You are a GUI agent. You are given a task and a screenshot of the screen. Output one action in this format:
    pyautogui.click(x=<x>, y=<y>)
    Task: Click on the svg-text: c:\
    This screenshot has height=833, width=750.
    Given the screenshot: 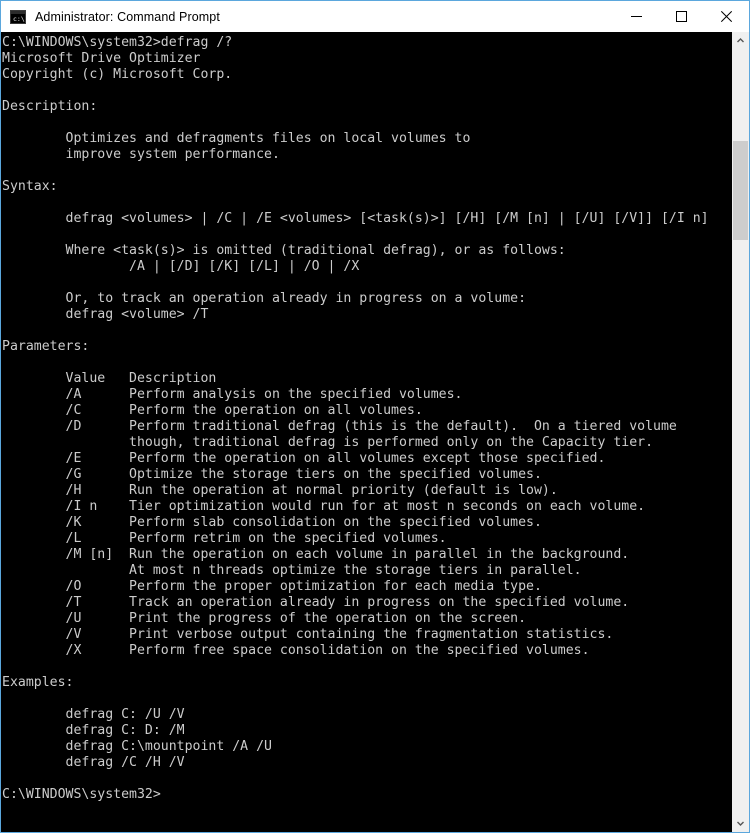 What is the action you would take?
    pyautogui.click(x=19, y=19)
    